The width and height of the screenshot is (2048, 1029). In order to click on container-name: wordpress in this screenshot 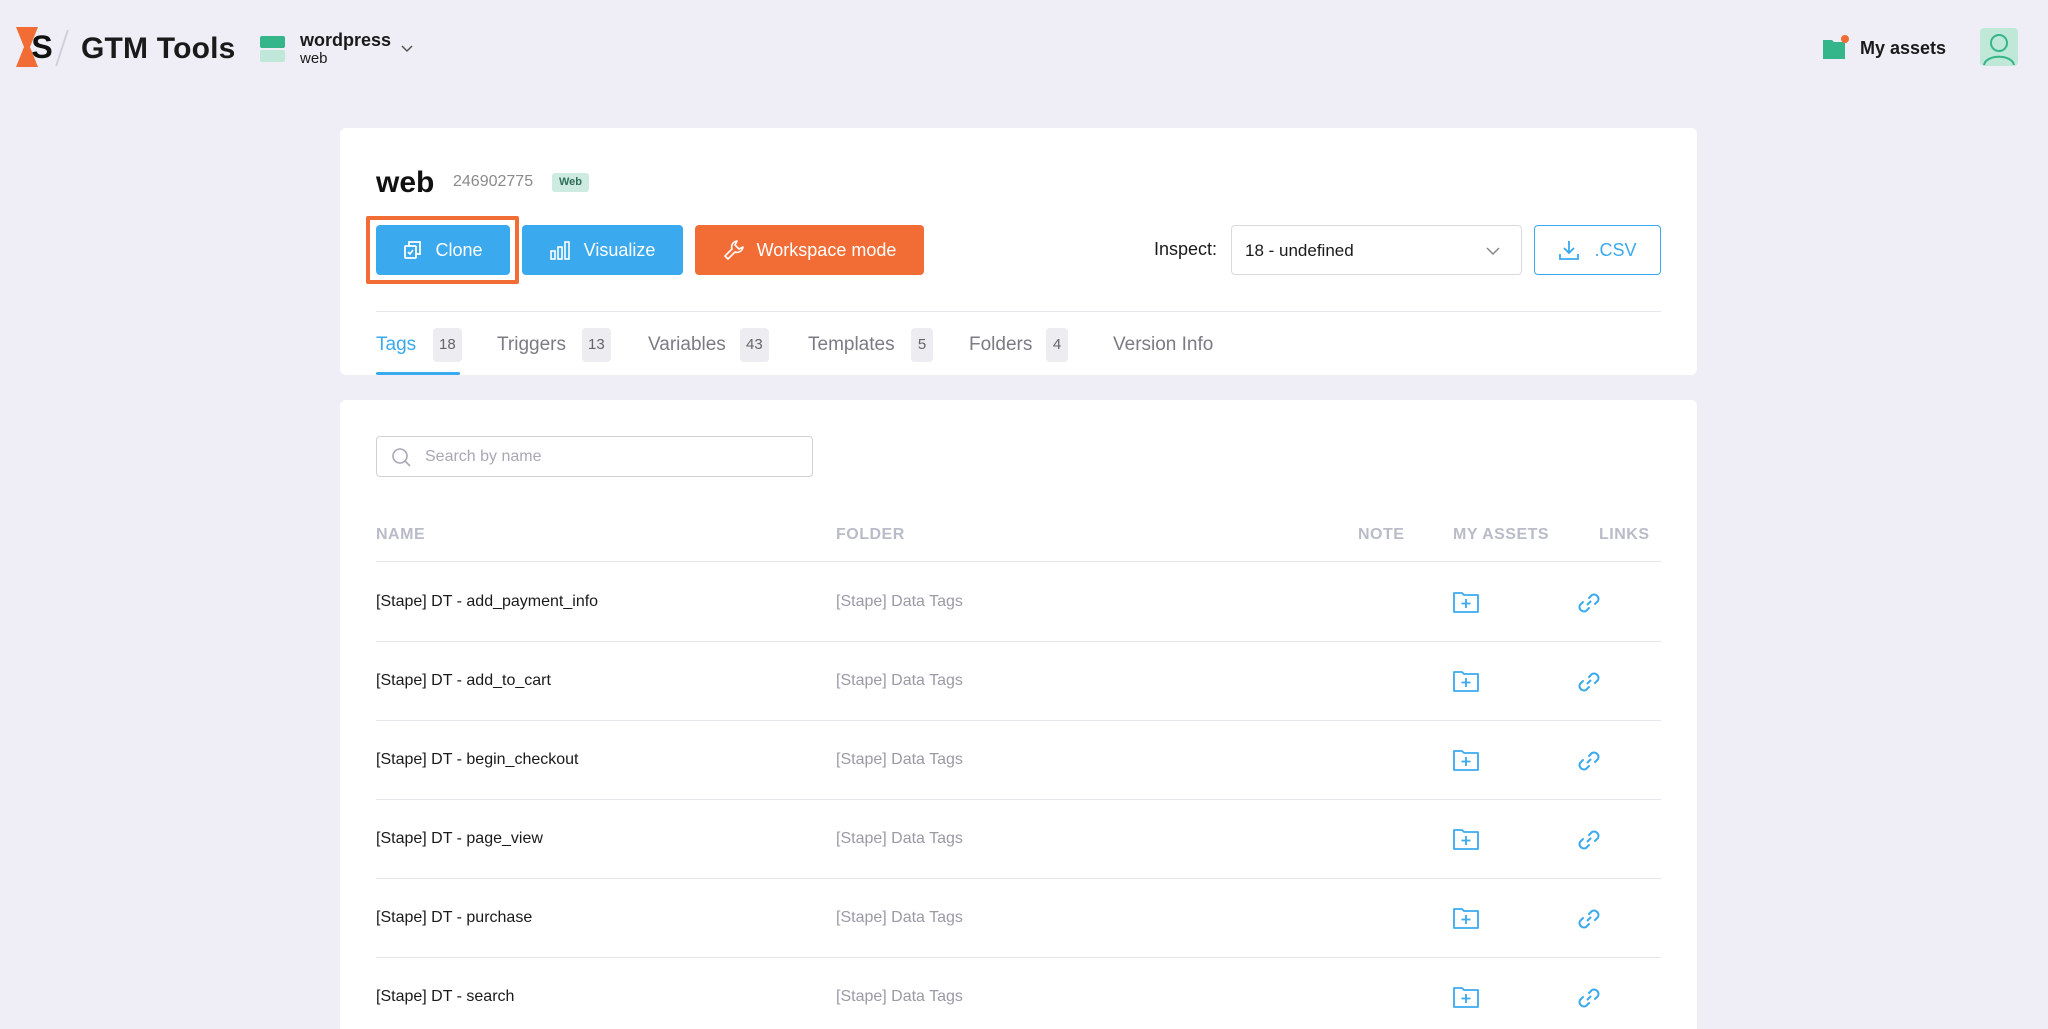, I will do `click(346, 40)`.